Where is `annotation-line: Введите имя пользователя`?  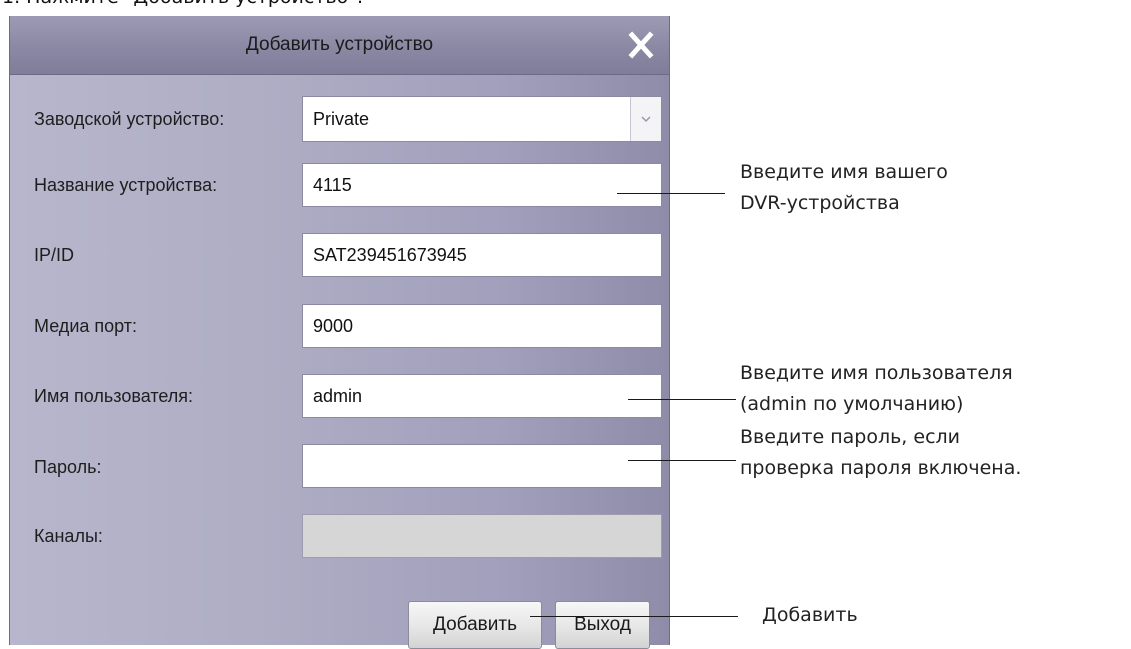
annotation-line: Введите имя пользователя is located at coordinates (876, 373).